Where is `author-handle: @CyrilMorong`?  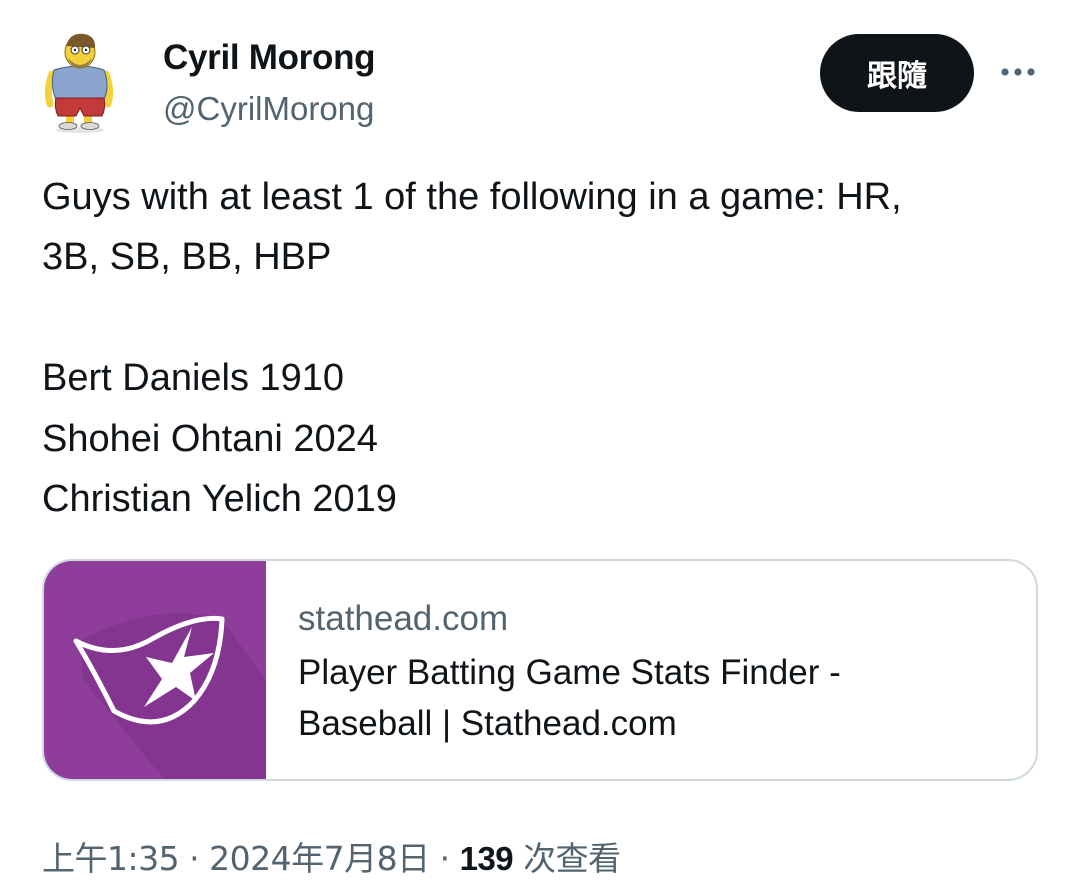 author-handle: @CyrilMorong is located at coordinates (268, 109).